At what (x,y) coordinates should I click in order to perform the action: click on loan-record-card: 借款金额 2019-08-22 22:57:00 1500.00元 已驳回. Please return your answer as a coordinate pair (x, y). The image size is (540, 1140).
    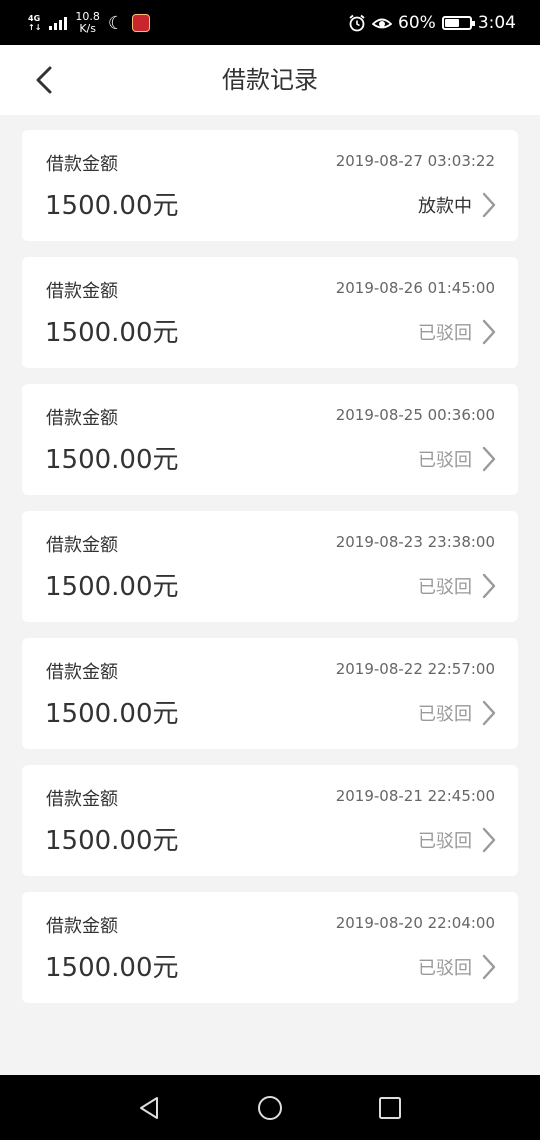
    Looking at the image, I should click on (270, 693).